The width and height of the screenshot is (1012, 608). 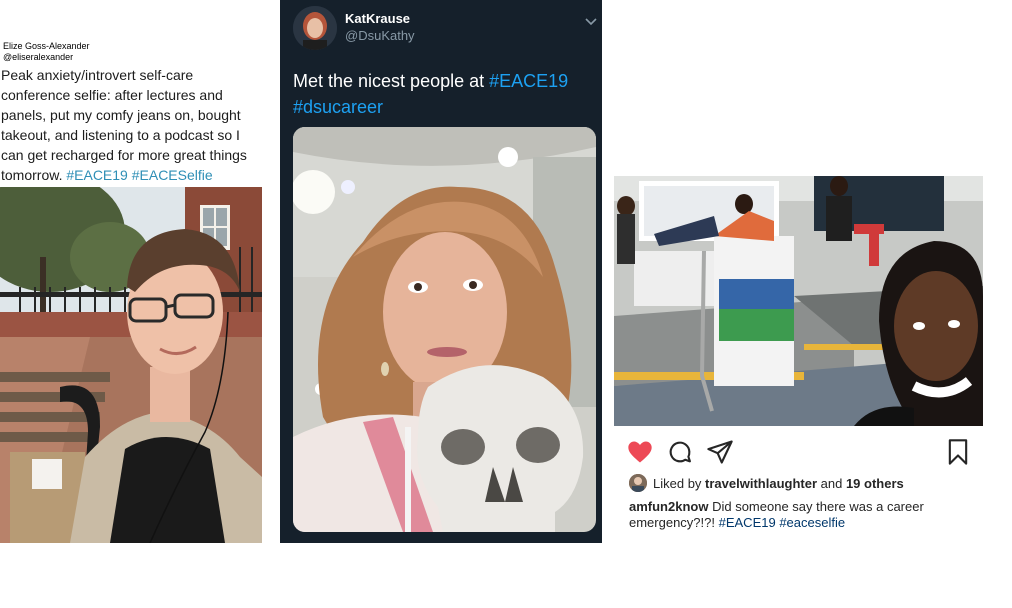 What do you see at coordinates (391, 81) in the screenshot?
I see `tweet-text-main: Met the nicest people at` at bounding box center [391, 81].